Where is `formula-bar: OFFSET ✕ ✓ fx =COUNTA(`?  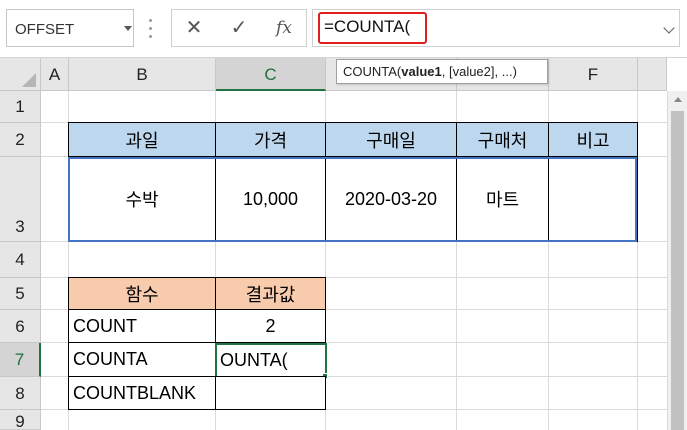
formula-bar: OFFSET ✕ ✓ fx =COUNTA( is located at coordinates (343, 29).